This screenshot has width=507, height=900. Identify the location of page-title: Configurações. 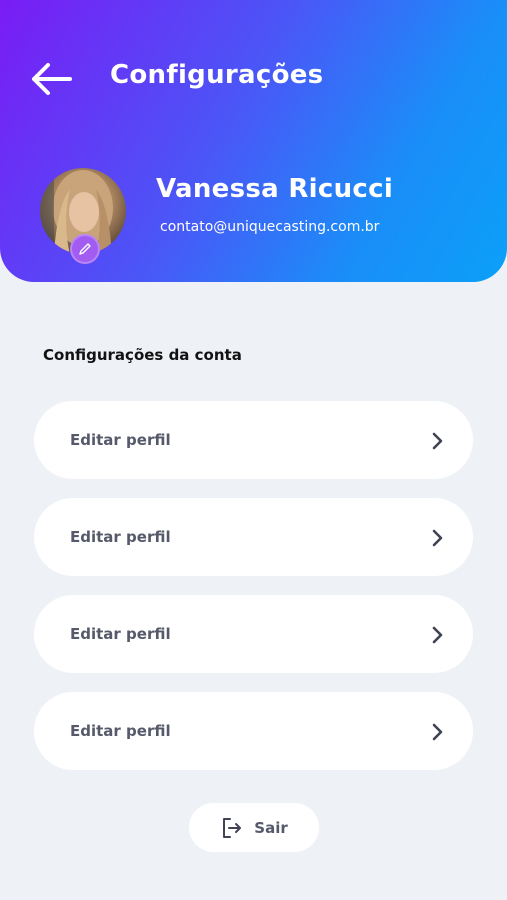
(217, 75).